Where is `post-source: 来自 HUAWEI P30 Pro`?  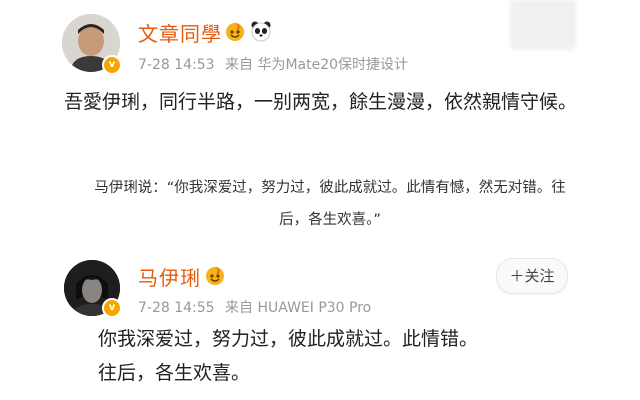
post-source: 来自 HUAWEI P30 Pro is located at coordinates (298, 308).